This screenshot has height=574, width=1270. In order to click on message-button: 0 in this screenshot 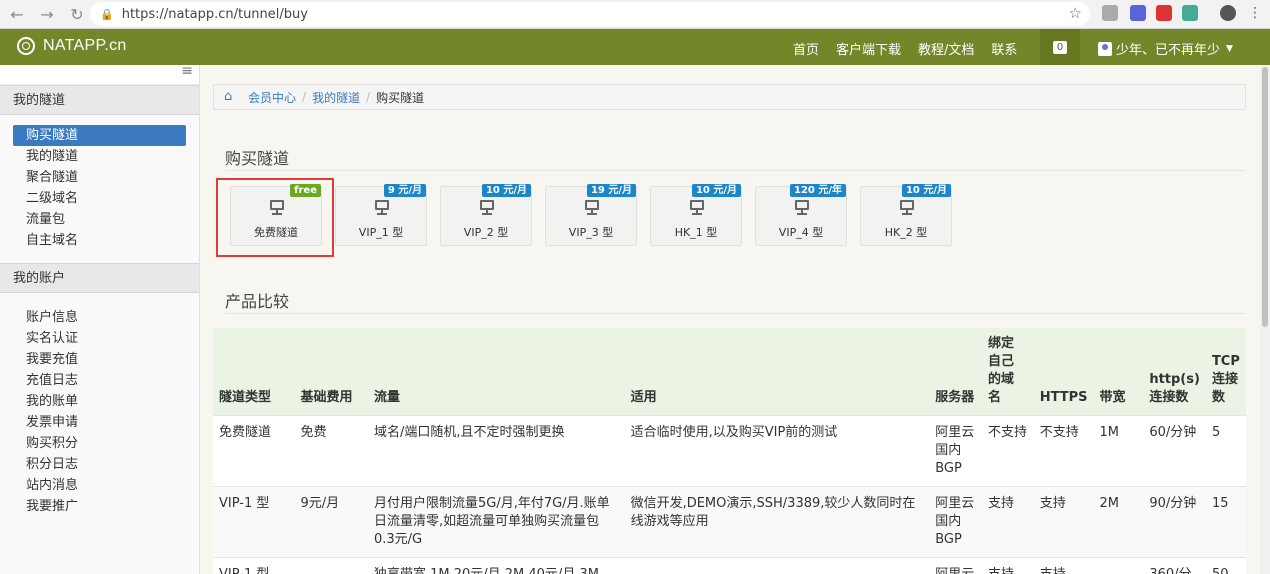, I will do `click(1060, 47)`.